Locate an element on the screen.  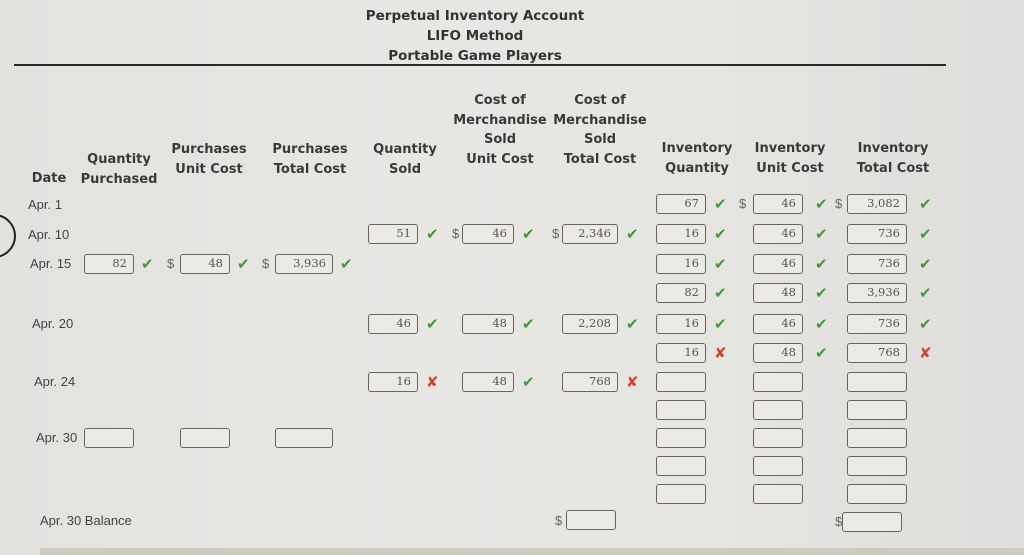
header-purchases-unit-cost: Purchases Unit Cost is located at coordinates (209, 159).